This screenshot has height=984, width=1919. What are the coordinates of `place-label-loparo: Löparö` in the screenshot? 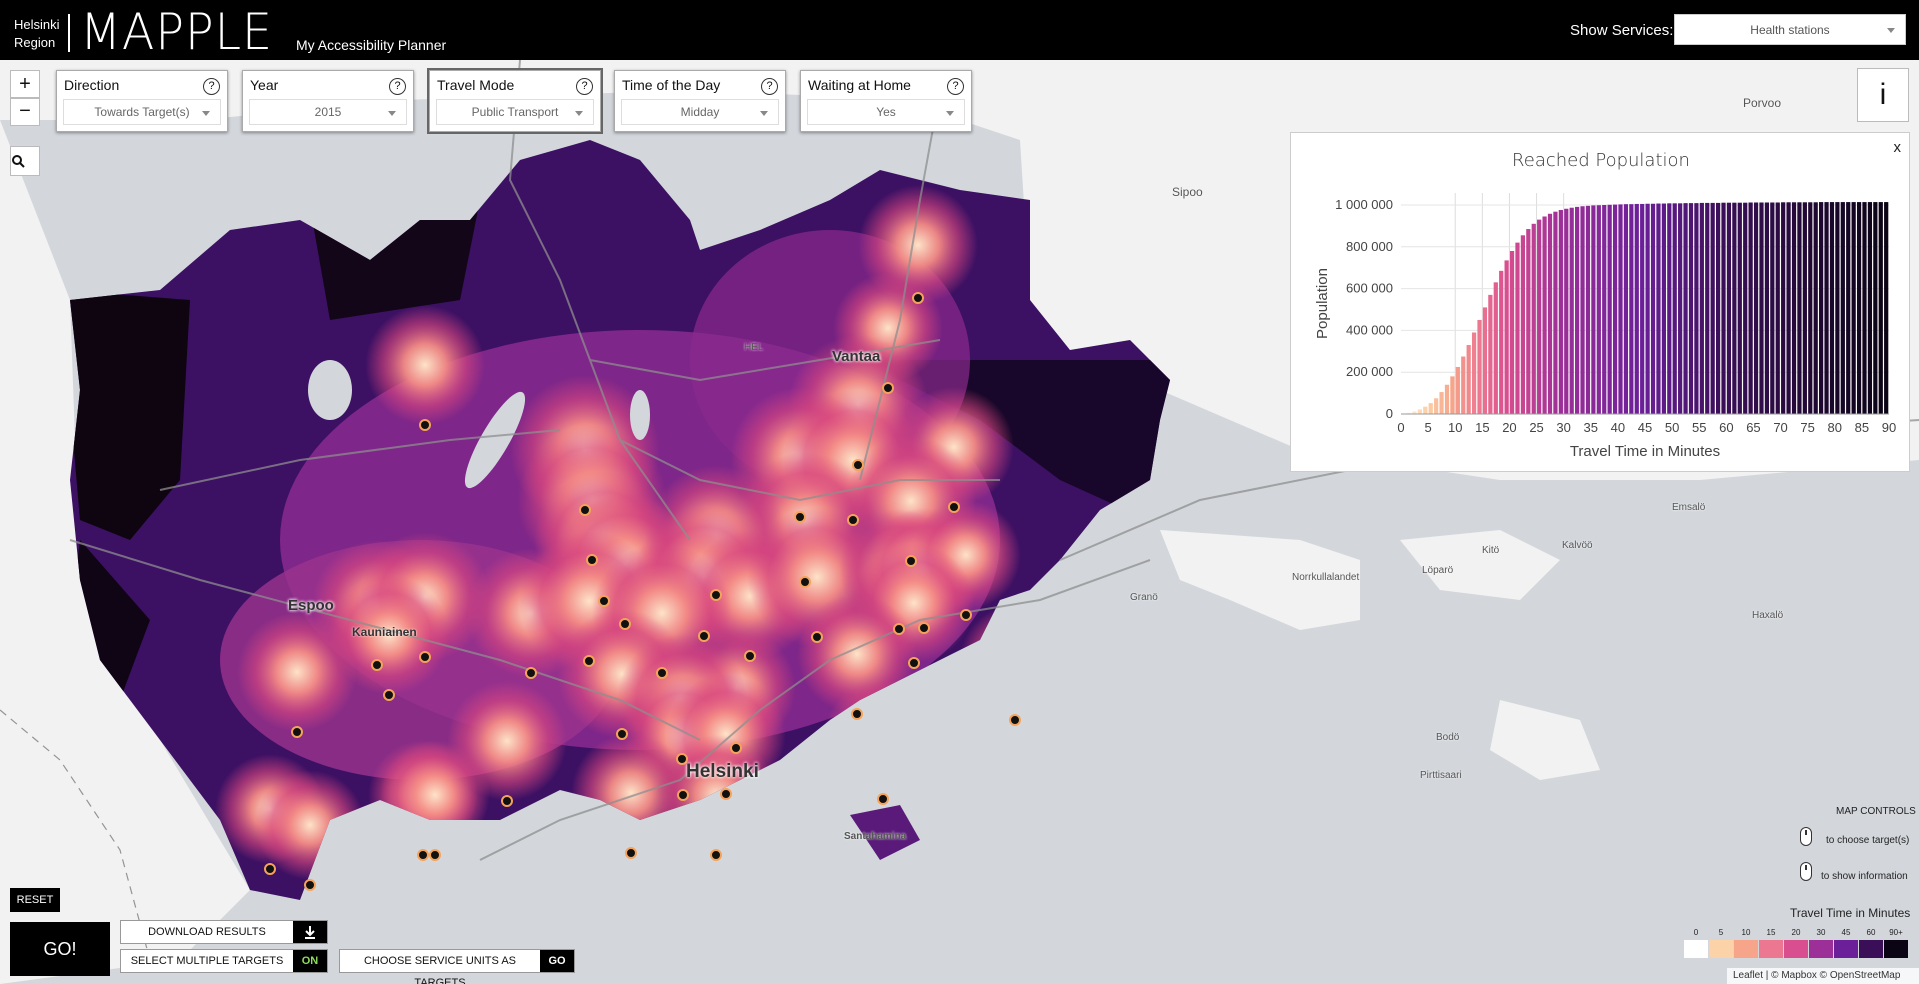 It's located at (1438, 570).